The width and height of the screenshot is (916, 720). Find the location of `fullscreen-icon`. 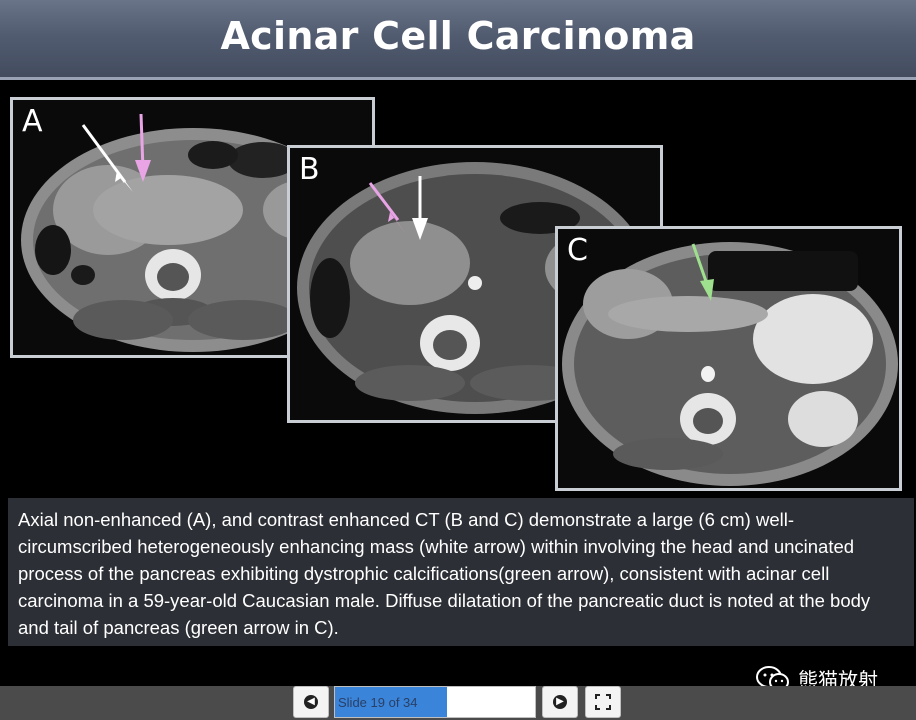

fullscreen-icon is located at coordinates (603, 702).